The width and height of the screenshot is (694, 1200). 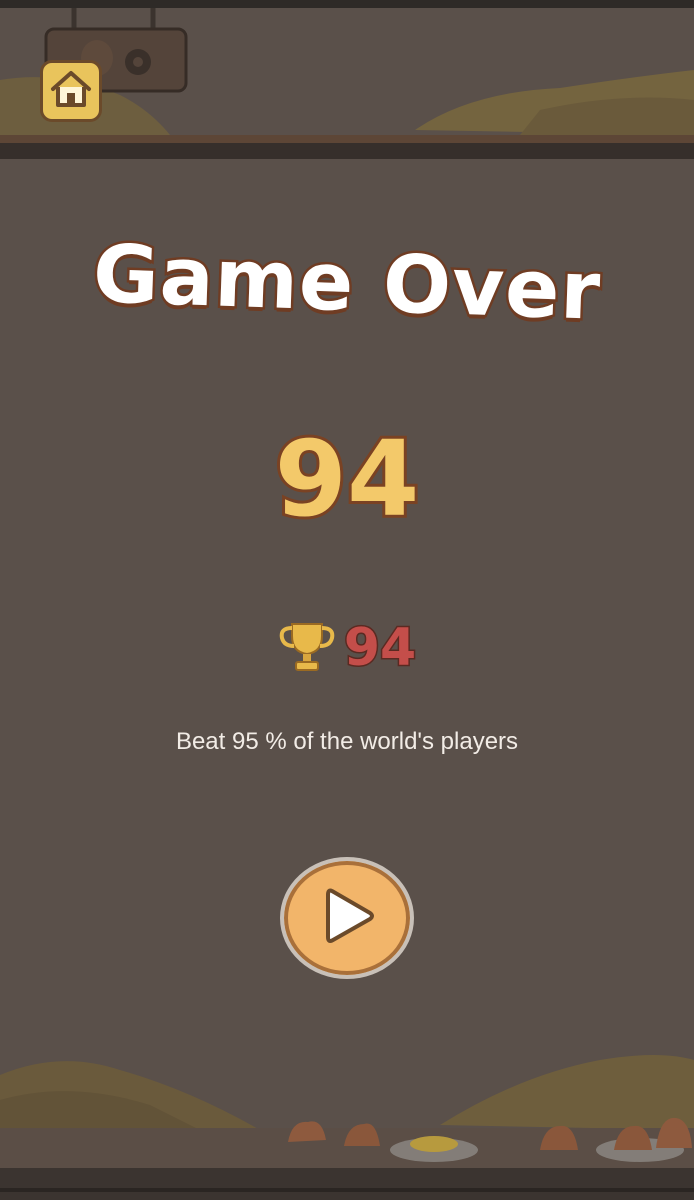 I want to click on home-icon, so click(x=71, y=91).